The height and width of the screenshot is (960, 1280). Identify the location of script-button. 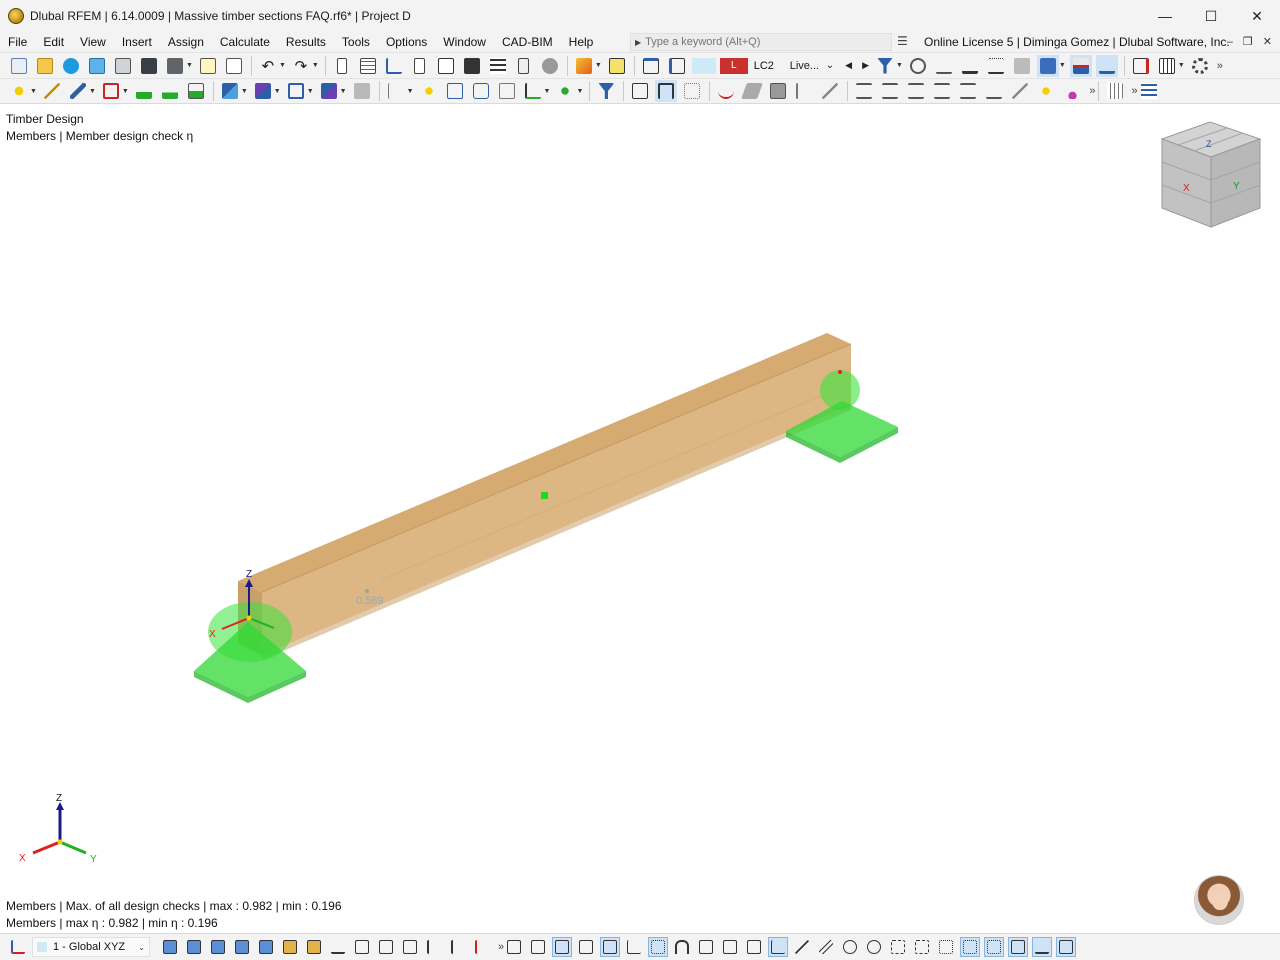
(472, 66).